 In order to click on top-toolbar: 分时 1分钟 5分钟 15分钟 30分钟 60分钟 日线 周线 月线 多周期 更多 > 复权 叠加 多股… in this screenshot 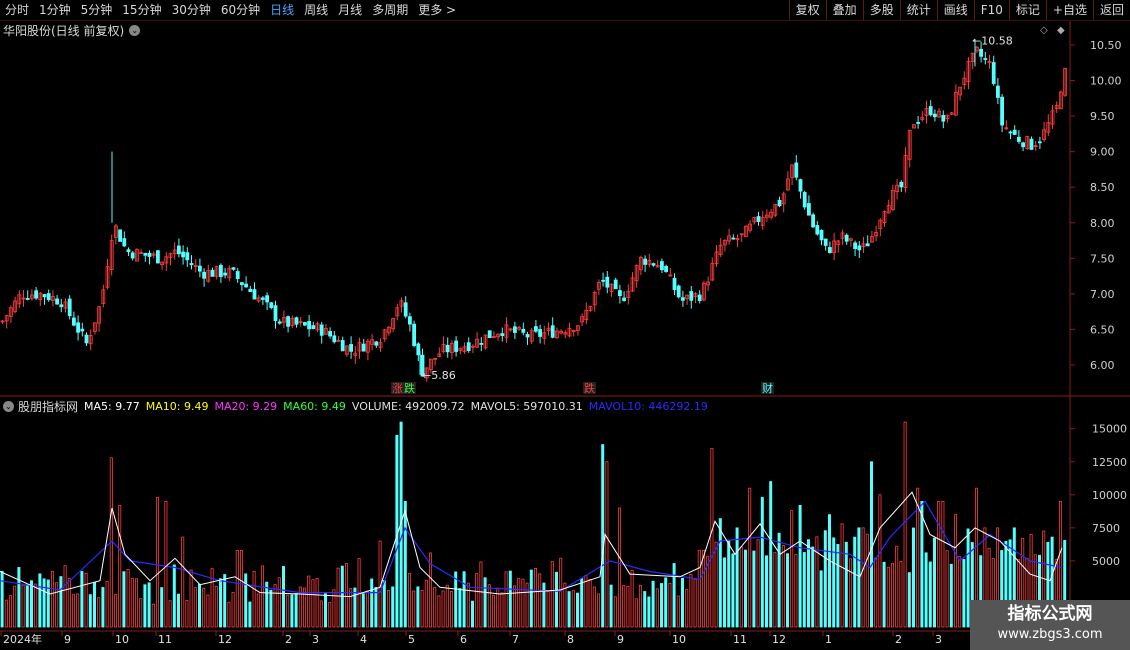, I will do `click(565, 10)`.